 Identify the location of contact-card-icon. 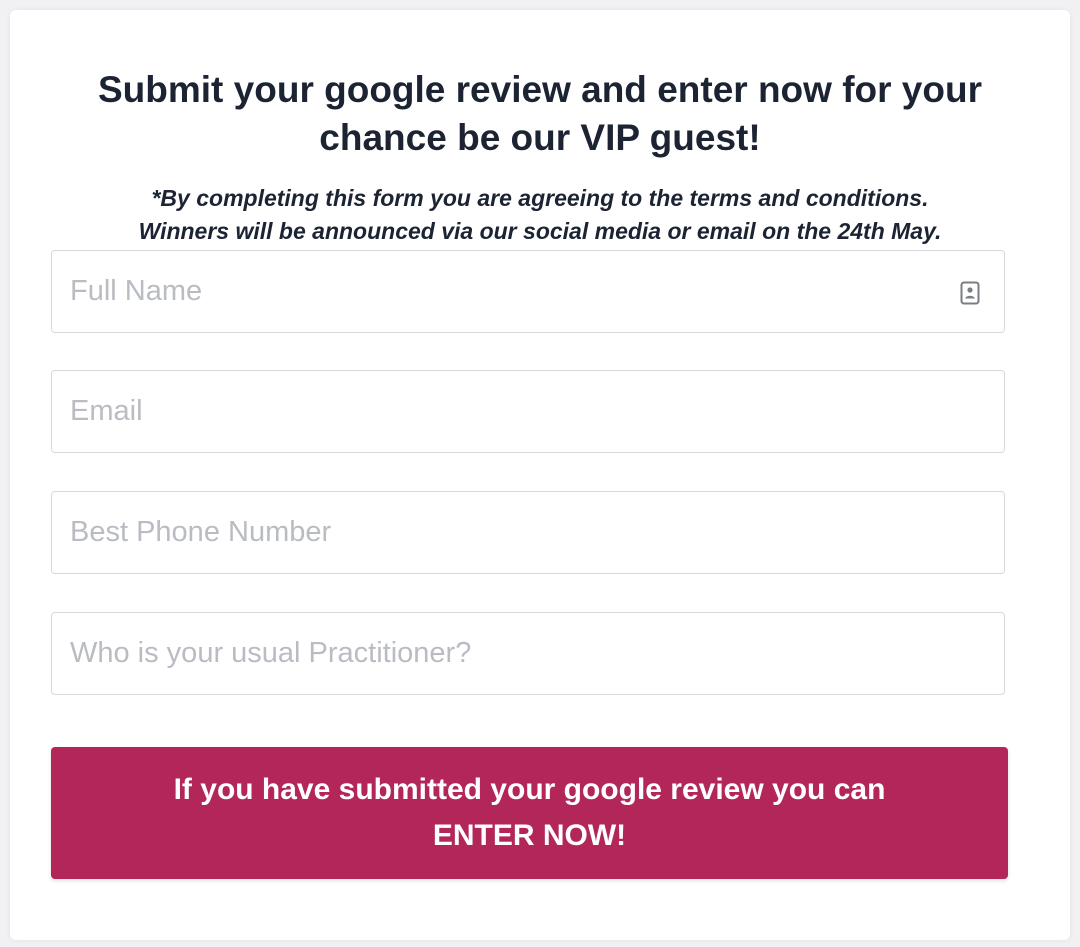
(970, 293).